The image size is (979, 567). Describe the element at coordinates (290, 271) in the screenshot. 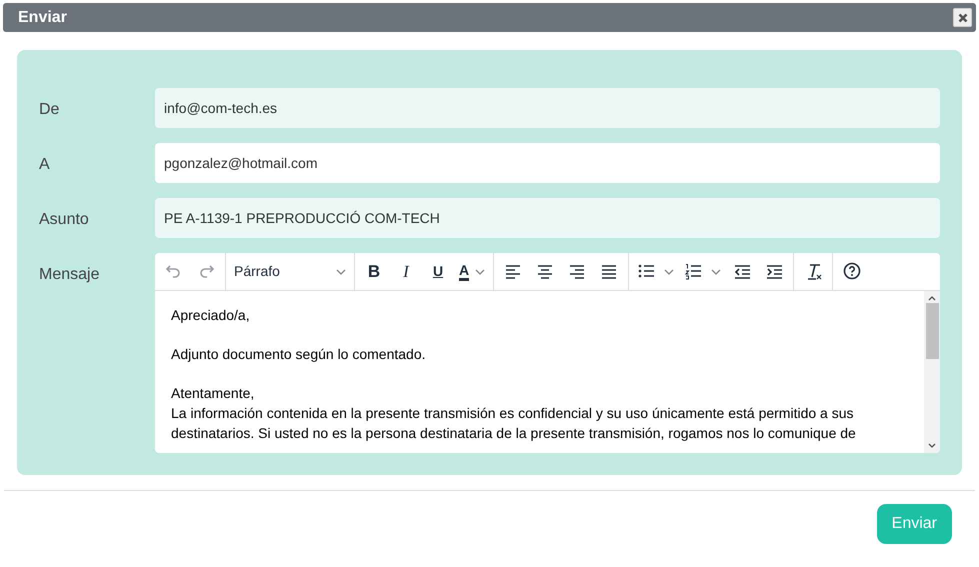

I see `block-format-dropdown: Párrafo` at that location.